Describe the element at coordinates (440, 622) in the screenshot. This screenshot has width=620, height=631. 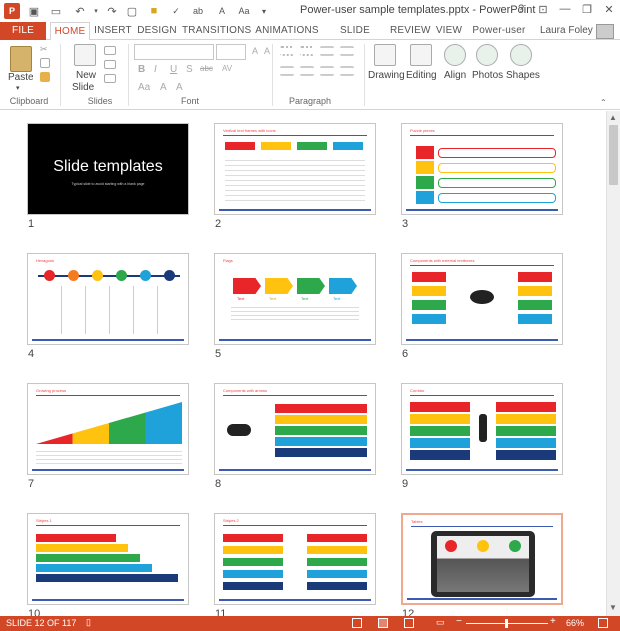
I see `slide-show-icon: ▭` at that location.